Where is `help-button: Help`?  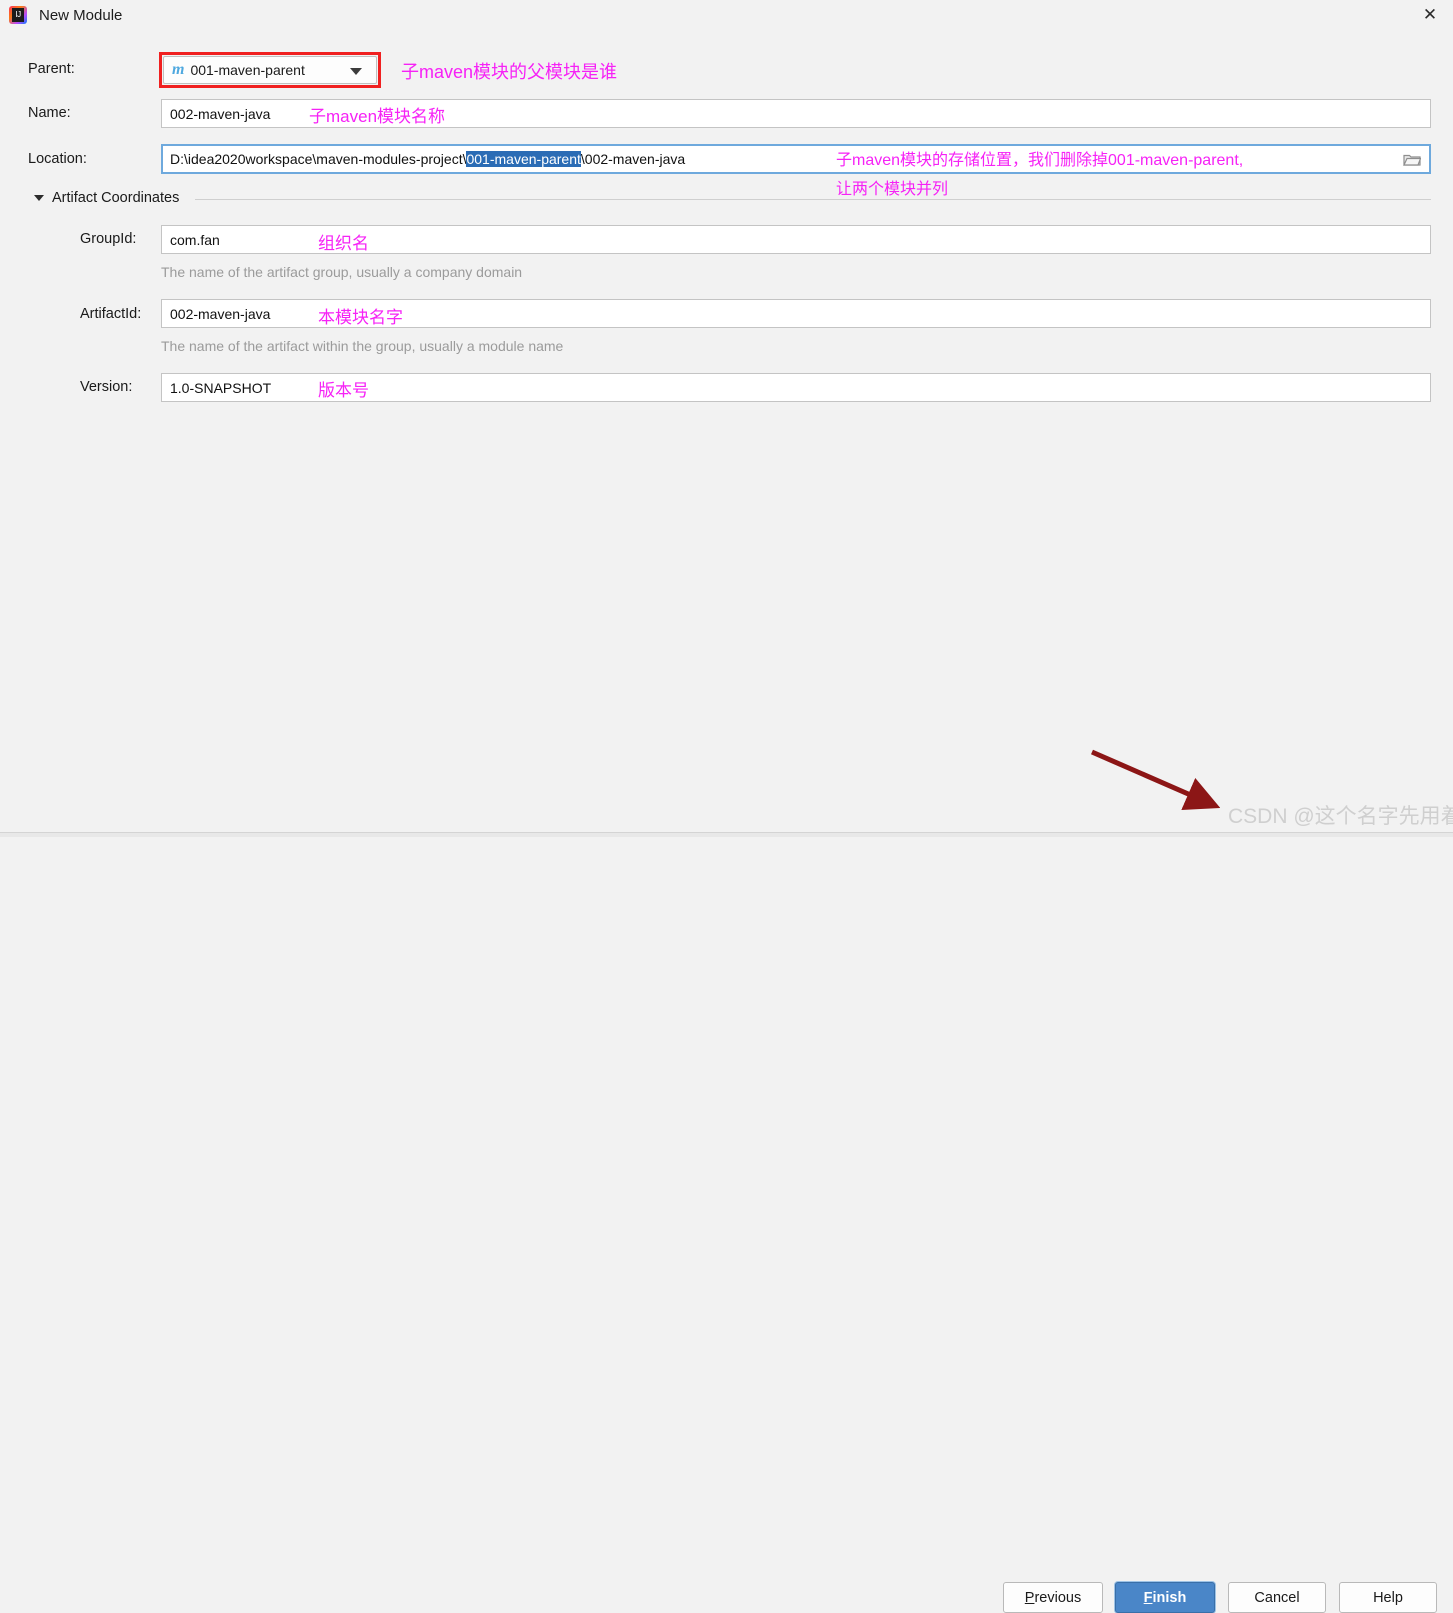 help-button: Help is located at coordinates (1388, 1597).